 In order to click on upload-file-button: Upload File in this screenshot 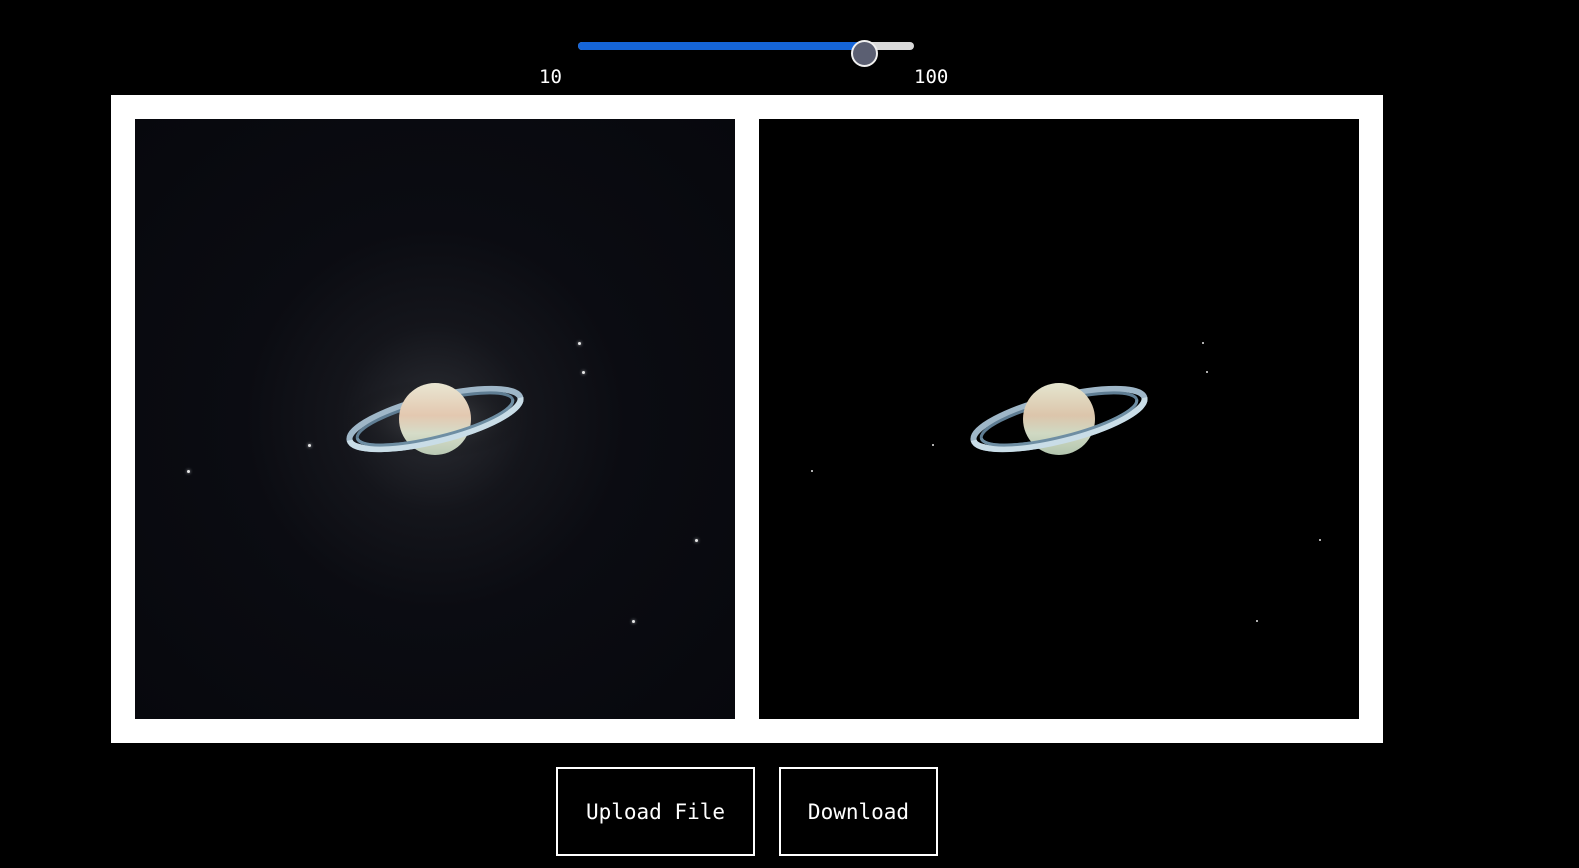, I will do `click(655, 811)`.